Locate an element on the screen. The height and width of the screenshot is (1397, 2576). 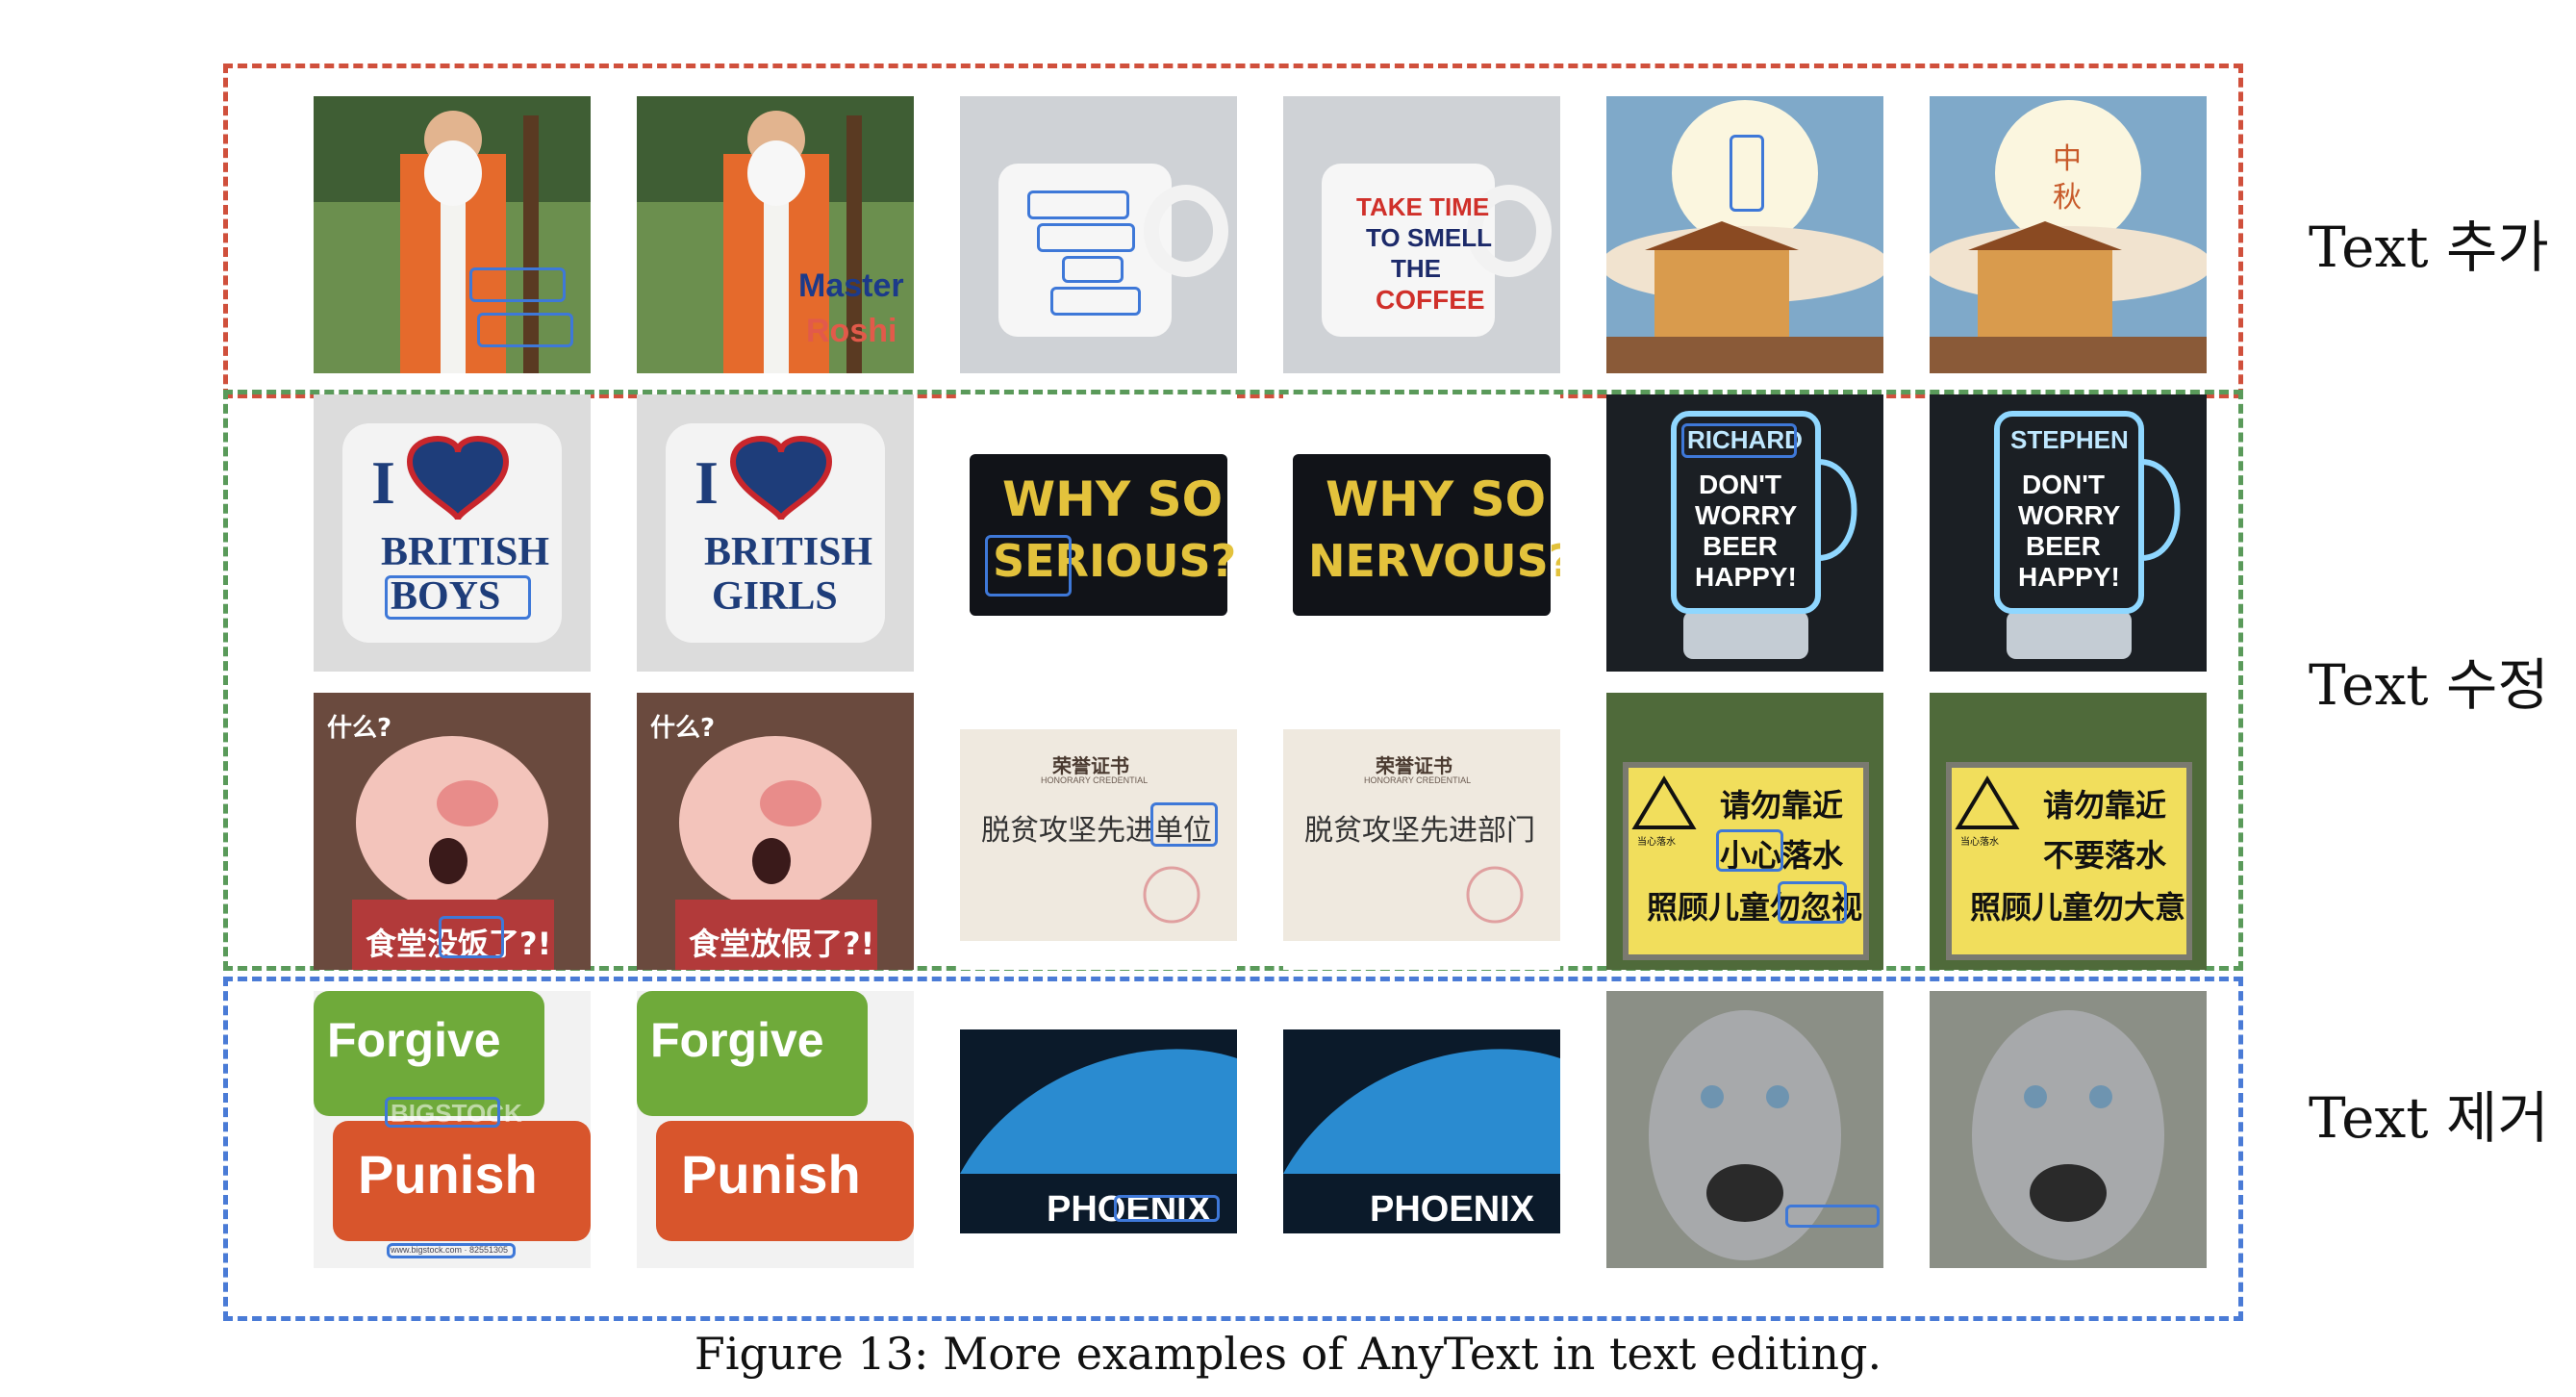
certificate-before-image: 荣誉证书 HONORARY CREDENTIAL 脱贫攻坚先进单位 is located at coordinates (1098, 831).